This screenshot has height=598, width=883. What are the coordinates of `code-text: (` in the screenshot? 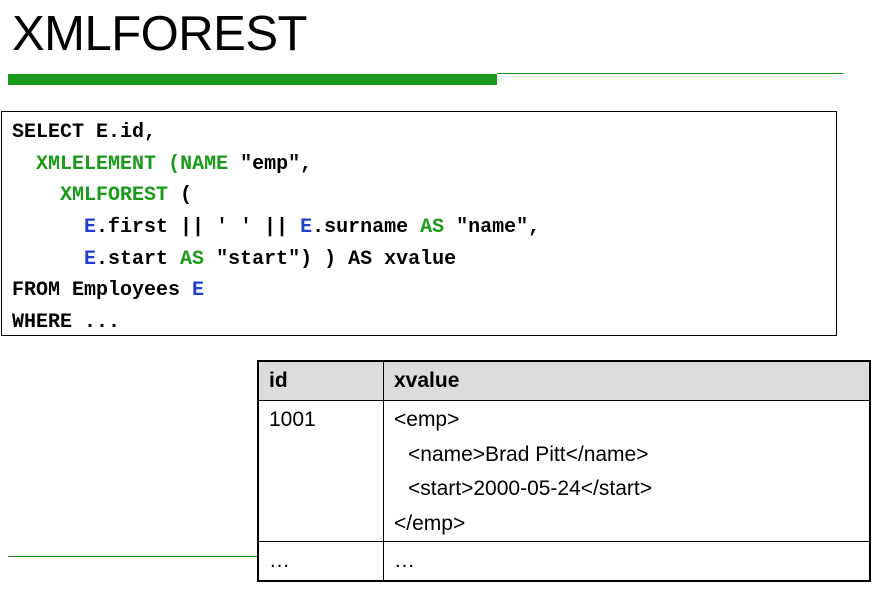 It's located at (180, 196).